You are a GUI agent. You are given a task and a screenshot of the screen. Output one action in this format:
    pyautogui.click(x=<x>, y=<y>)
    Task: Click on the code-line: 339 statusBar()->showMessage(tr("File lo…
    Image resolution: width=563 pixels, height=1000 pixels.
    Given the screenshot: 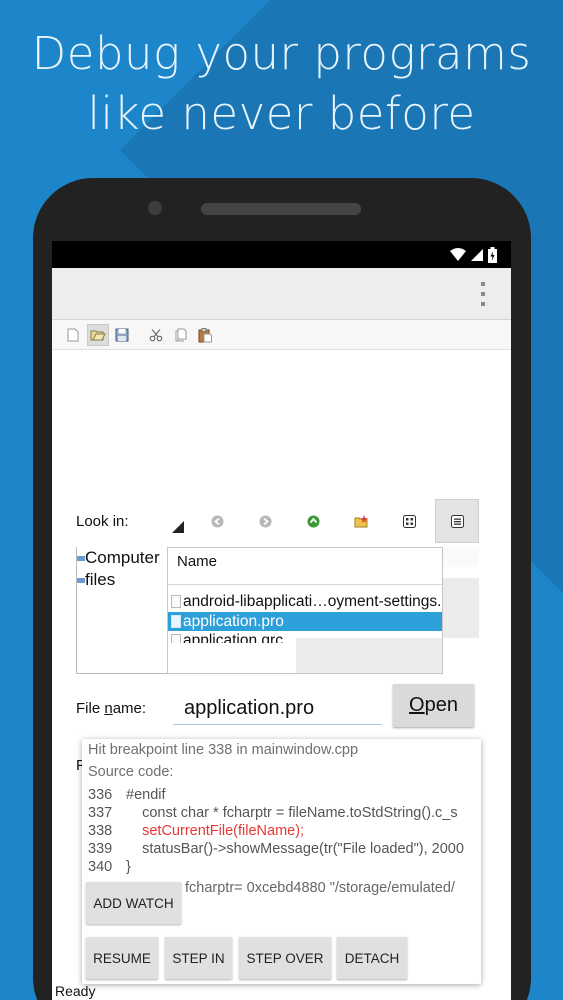 What is the action you would take?
    pyautogui.click(x=276, y=849)
    